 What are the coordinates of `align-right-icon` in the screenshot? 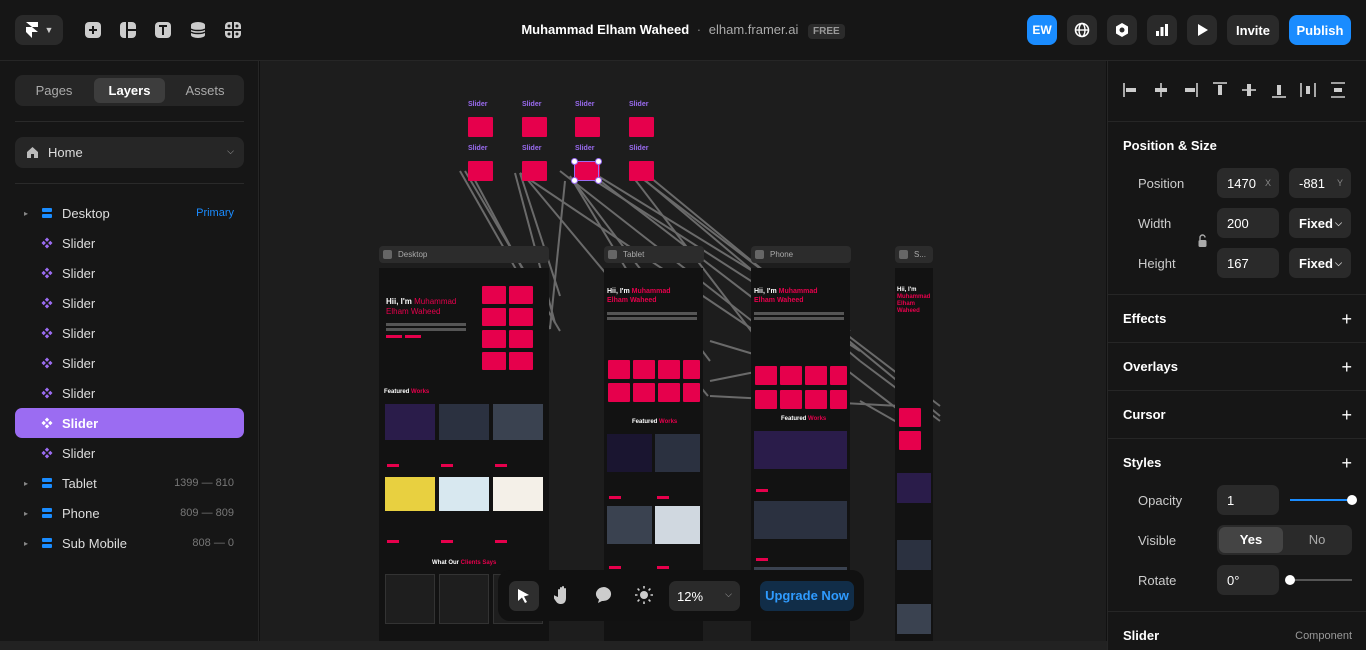 It's located at (1190, 90).